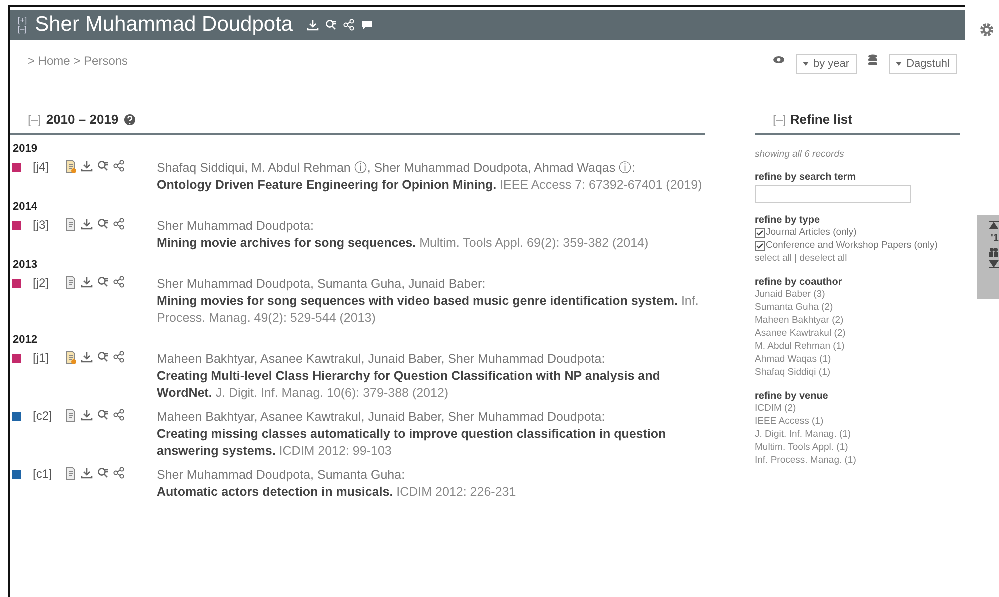 The width and height of the screenshot is (999, 597). Describe the element at coordinates (773, 258) in the screenshot. I see `select-all-link: select all` at that location.